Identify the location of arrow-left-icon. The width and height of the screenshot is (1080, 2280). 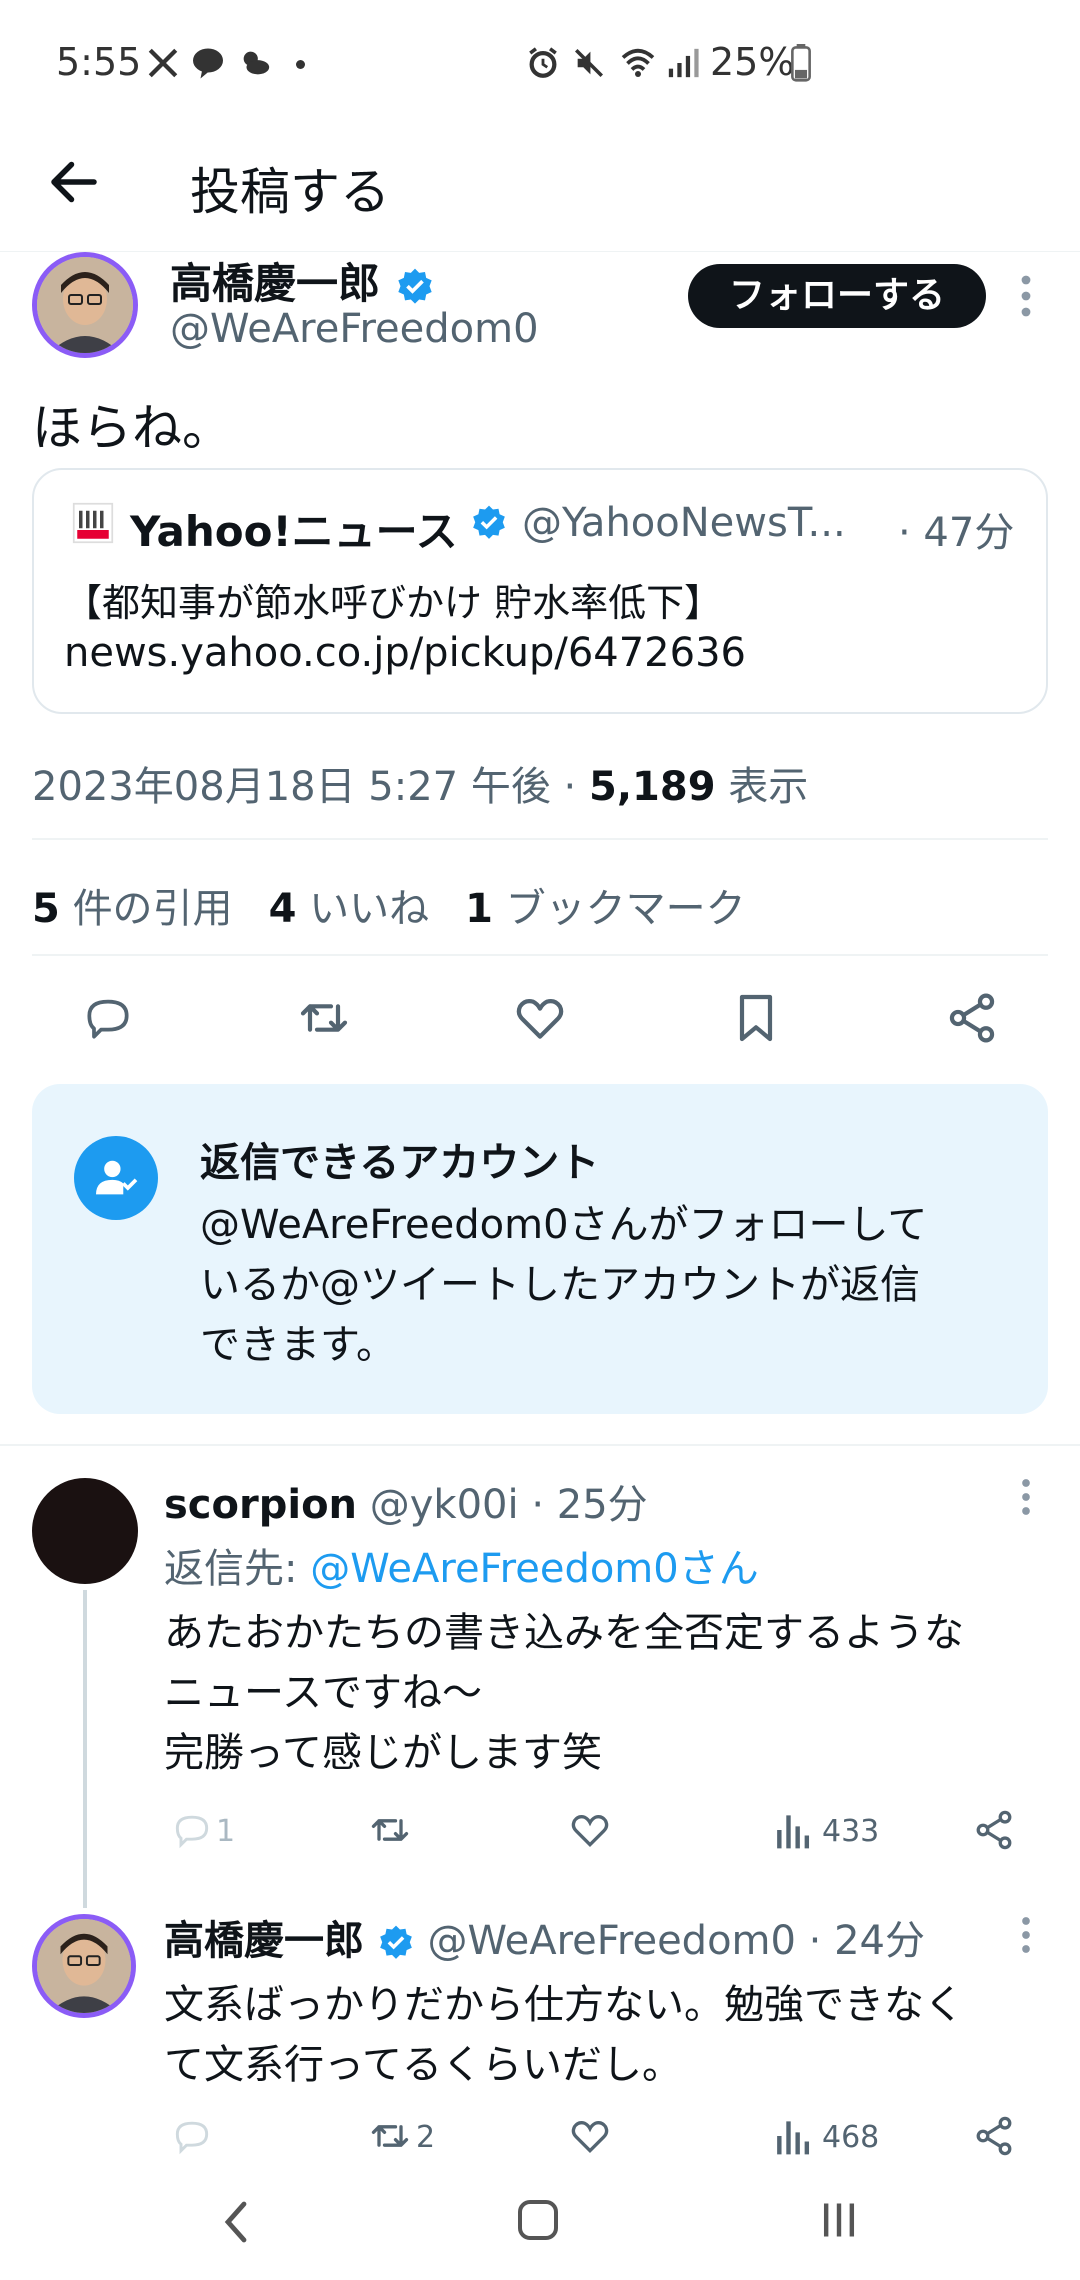
(74, 182).